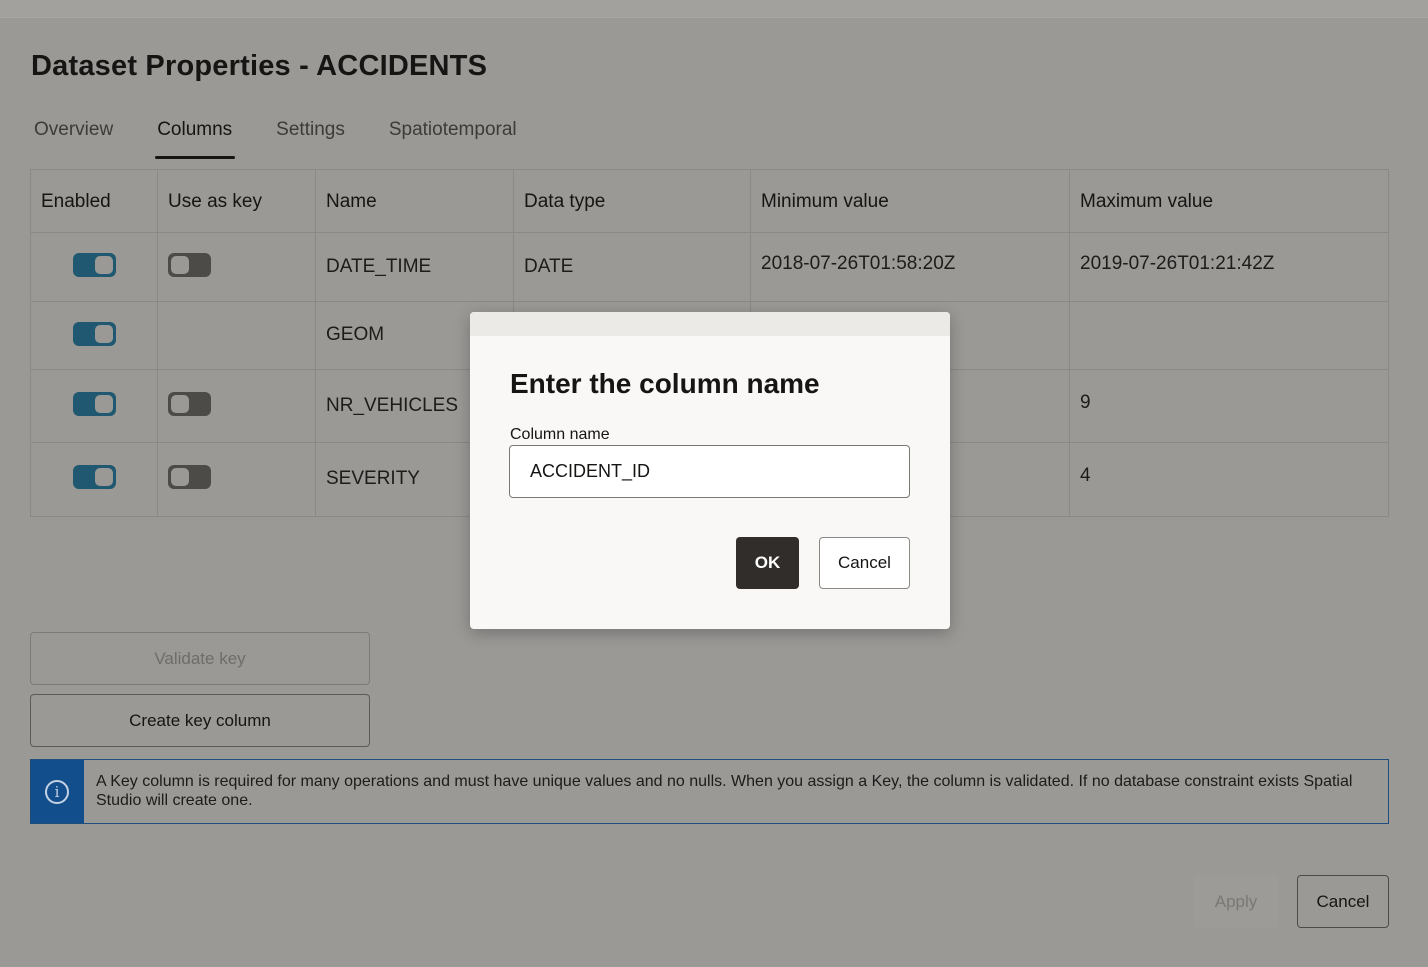 The image size is (1428, 967). What do you see at coordinates (1229, 335) in the screenshot?
I see `maximum-value-cell` at bounding box center [1229, 335].